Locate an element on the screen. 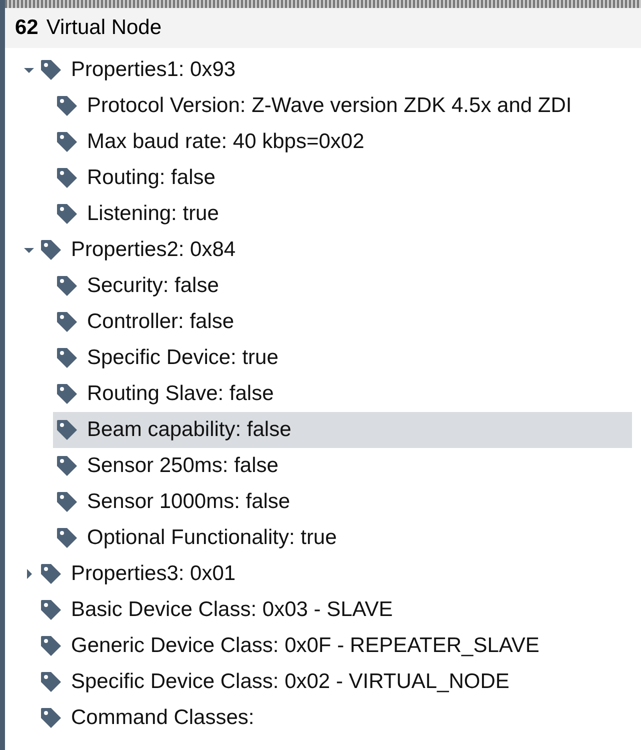 The width and height of the screenshot is (641, 750). tree-item: Sensor 250ms: false is located at coordinates (342, 466).